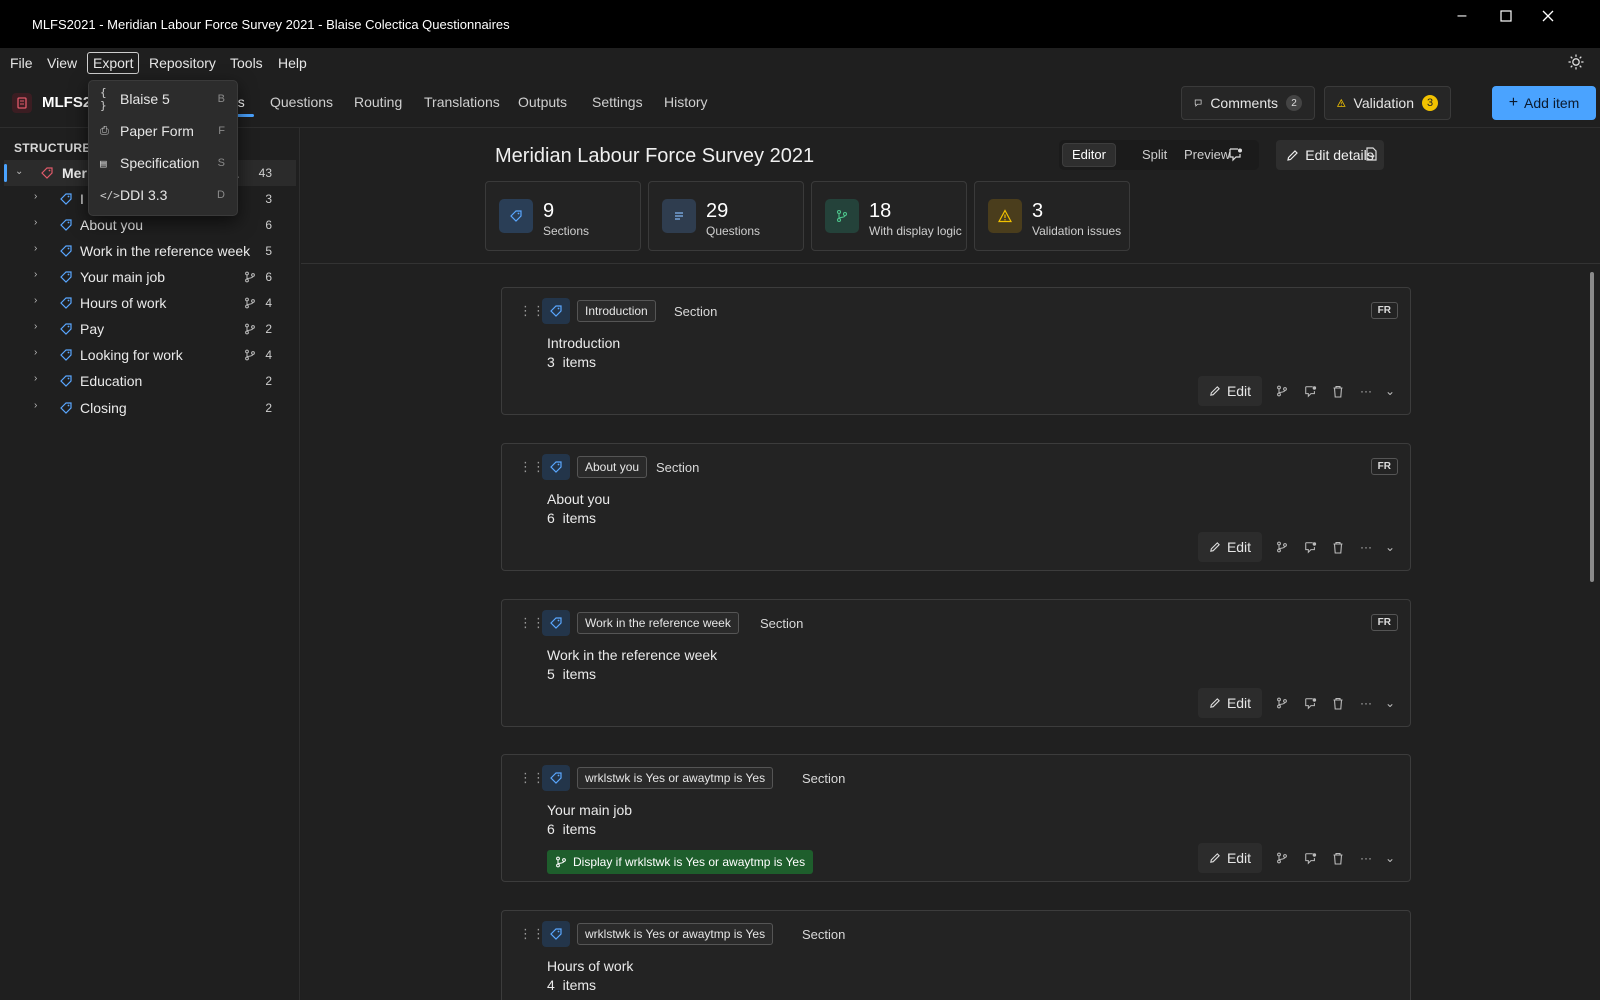 The image size is (1600, 1000). I want to click on comments-button: Comments 2, so click(1248, 103).